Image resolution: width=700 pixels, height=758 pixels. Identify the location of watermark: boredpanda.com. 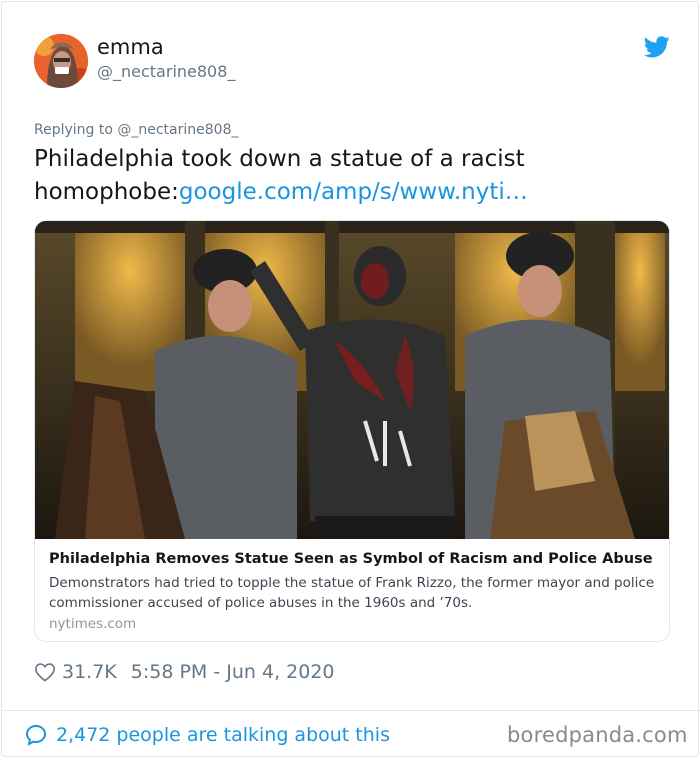
(597, 735).